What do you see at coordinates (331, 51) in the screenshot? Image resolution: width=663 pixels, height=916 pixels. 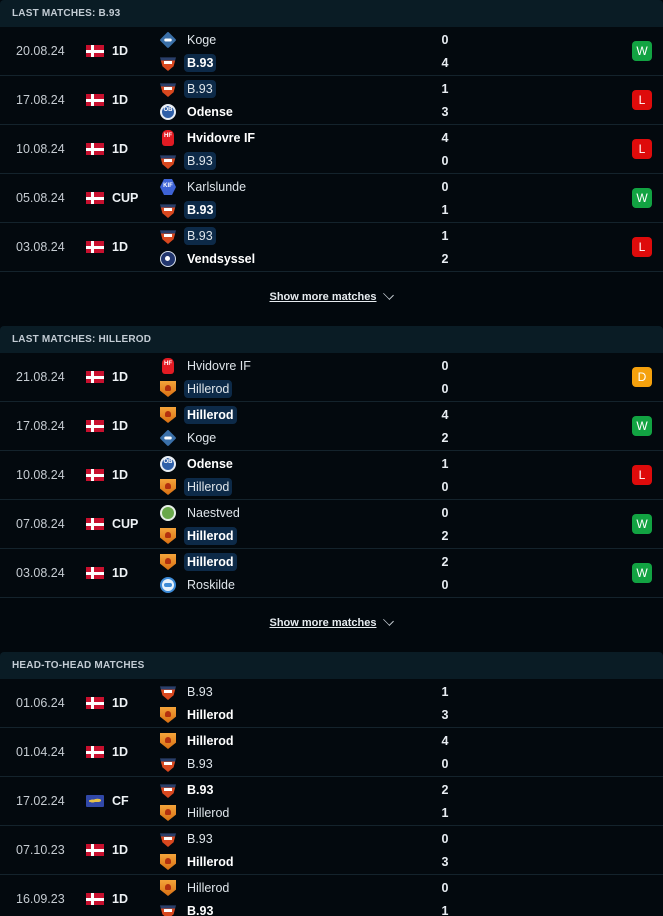 I see `match-row: 20.08.24 1D Koge B.93 0 4 W` at bounding box center [331, 51].